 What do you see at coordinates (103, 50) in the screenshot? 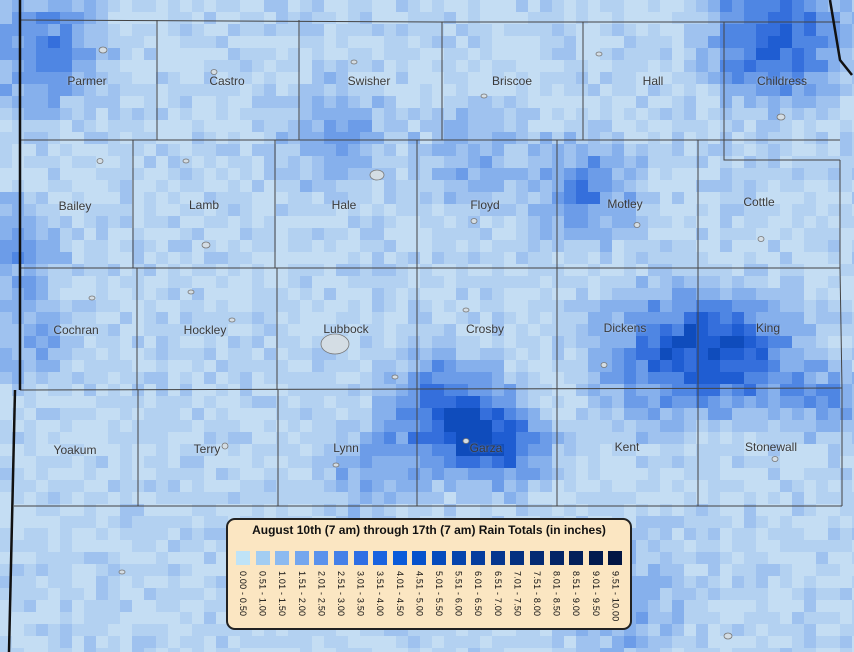
I see `town-marker` at bounding box center [103, 50].